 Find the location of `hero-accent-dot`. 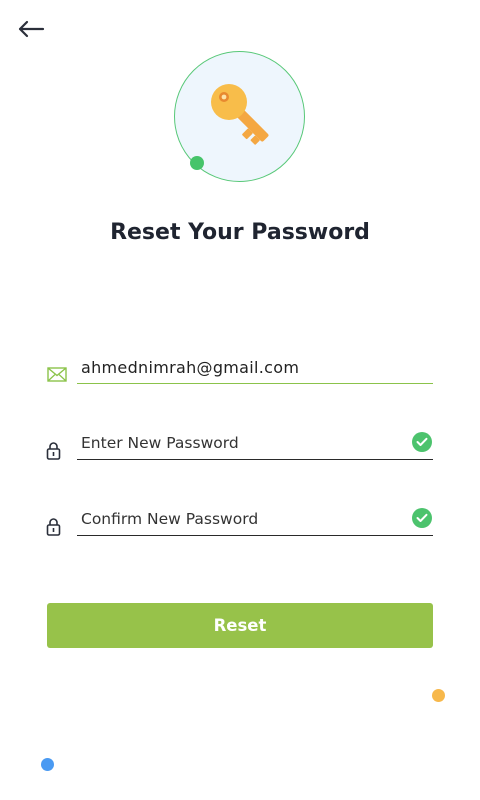

hero-accent-dot is located at coordinates (197, 163).